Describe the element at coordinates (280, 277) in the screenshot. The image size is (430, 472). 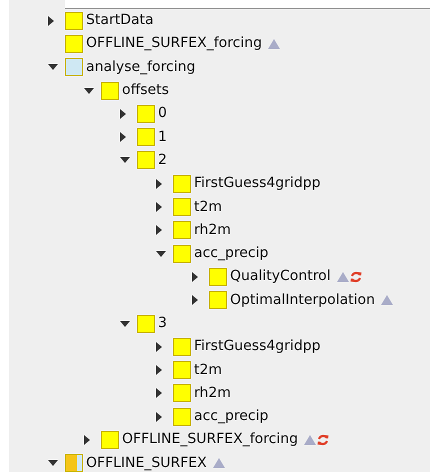
I see `node-label: QualityControl` at that location.